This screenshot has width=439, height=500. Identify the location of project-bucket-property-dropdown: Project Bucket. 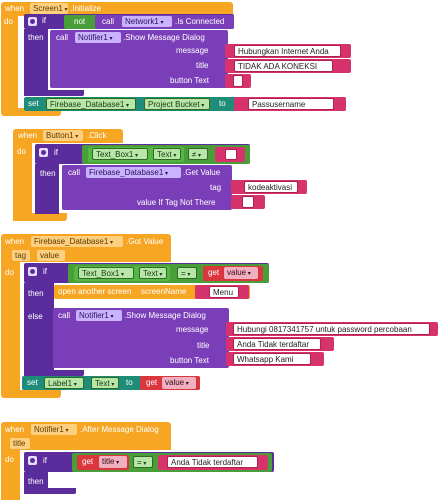
(177, 104).